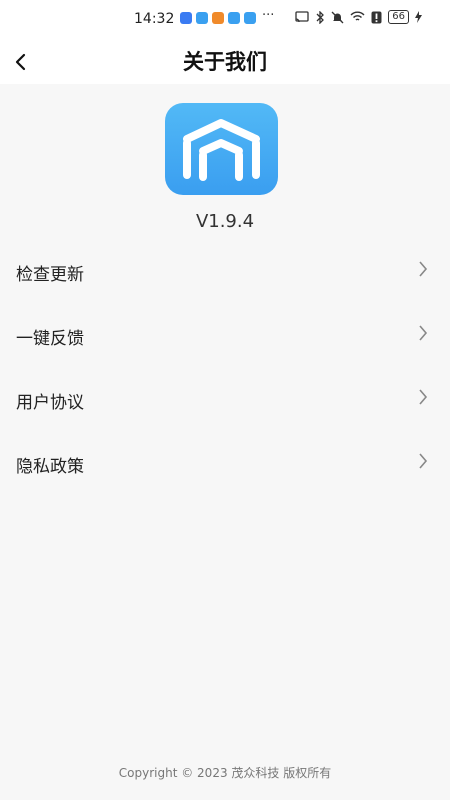 This screenshot has height=800, width=450. Describe the element at coordinates (234, 18) in the screenshot. I see `search-app-icon` at that location.